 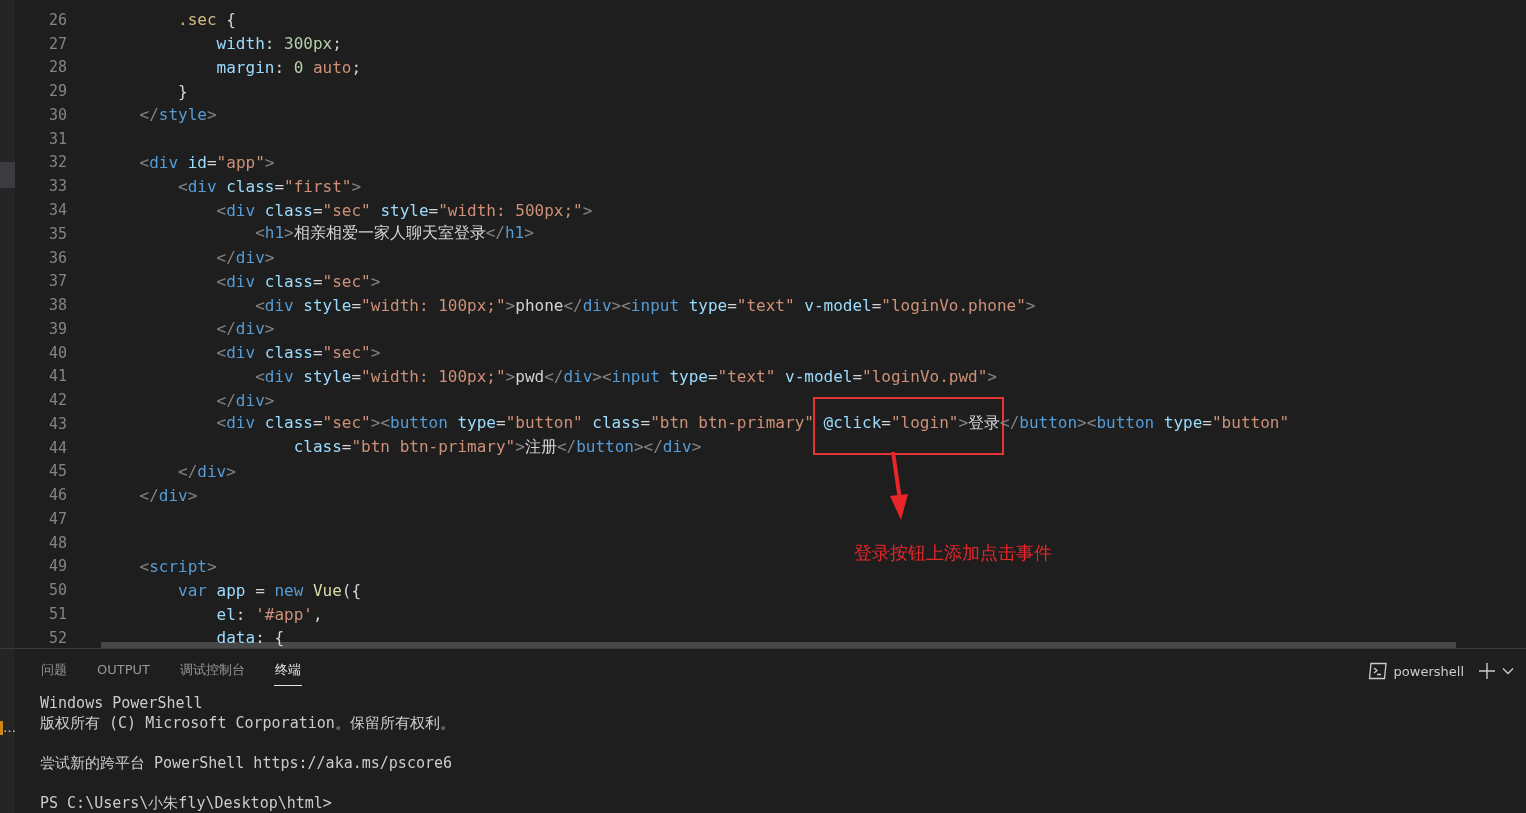 I want to click on annotation-caption: 登录按钮上添加点击事件, so click(x=953, y=553).